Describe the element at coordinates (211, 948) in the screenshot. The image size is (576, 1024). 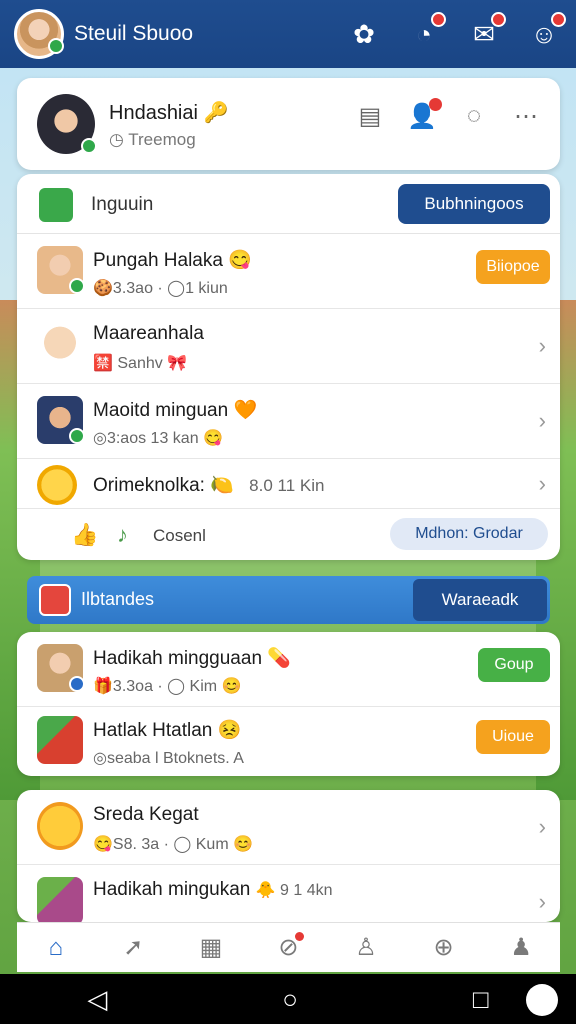
I see `calendar-icon: ▦` at that location.